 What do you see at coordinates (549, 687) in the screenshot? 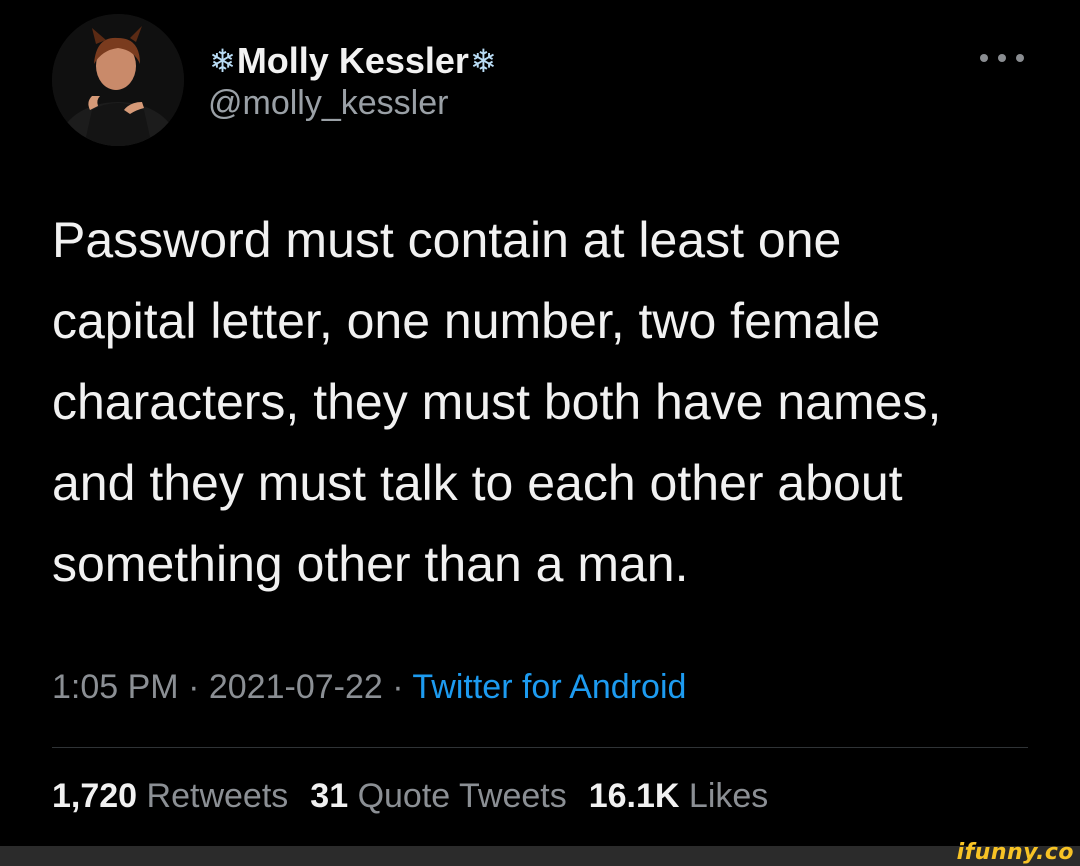
I see `tweet-source-link: Twitter for Android` at bounding box center [549, 687].